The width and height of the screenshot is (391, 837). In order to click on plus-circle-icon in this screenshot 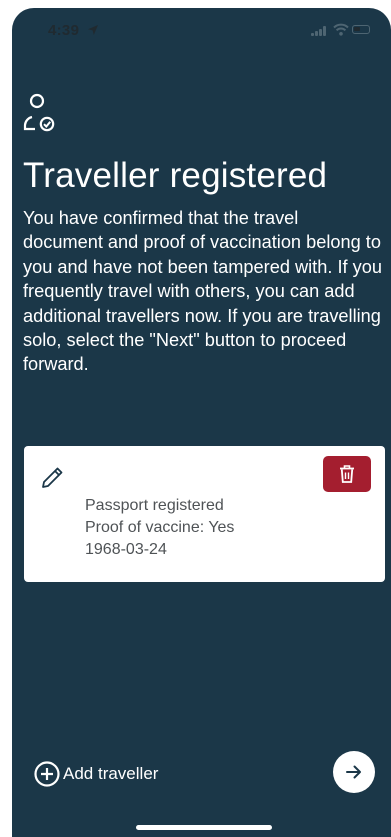, I will do `click(47, 774)`.